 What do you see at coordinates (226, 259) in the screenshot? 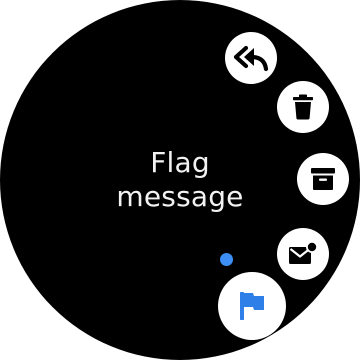
I see `selection-indicator` at bounding box center [226, 259].